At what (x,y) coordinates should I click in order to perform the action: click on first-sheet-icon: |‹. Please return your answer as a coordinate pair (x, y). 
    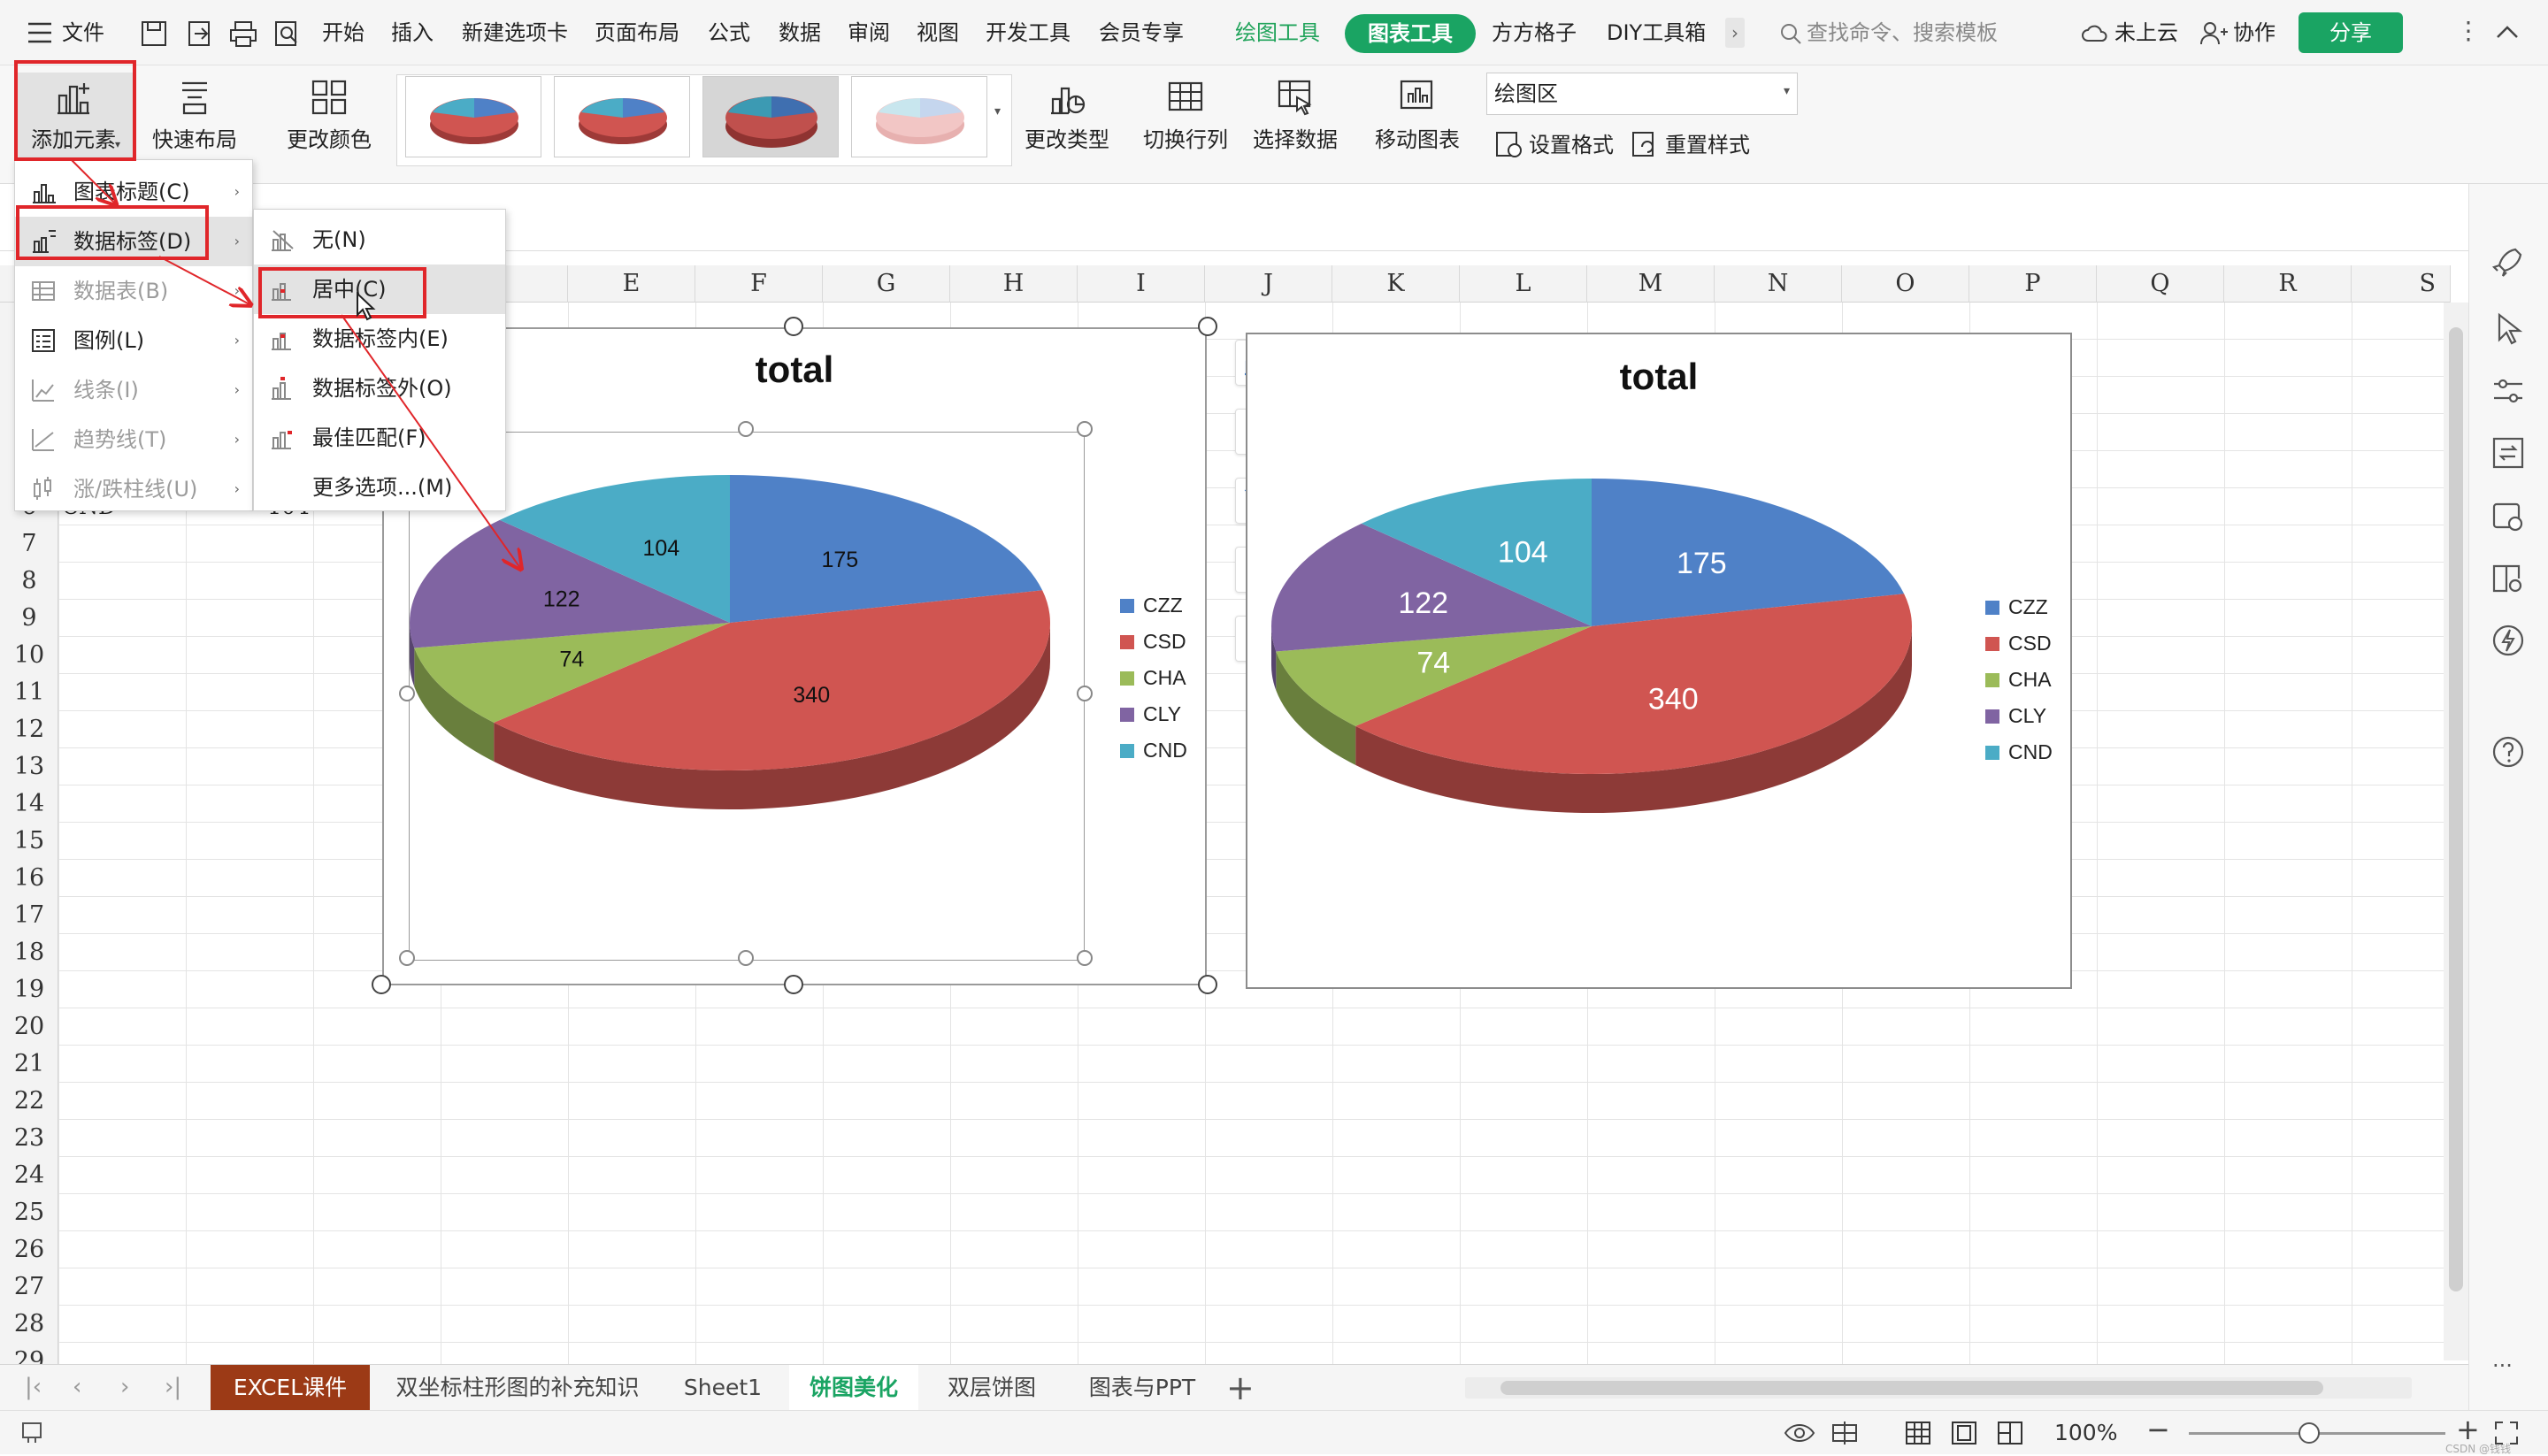
    Looking at the image, I should click on (34, 1387).